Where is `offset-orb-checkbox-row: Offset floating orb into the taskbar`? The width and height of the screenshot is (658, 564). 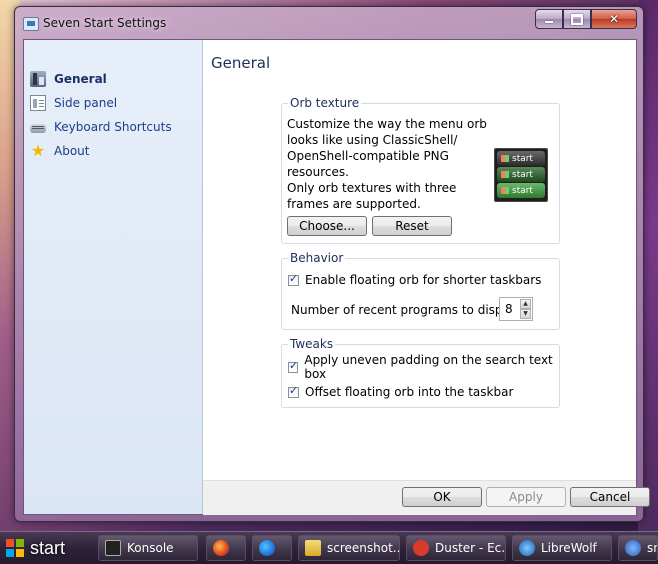
offset-orb-checkbox-row: Offset floating orb into the taskbar is located at coordinates (400, 392).